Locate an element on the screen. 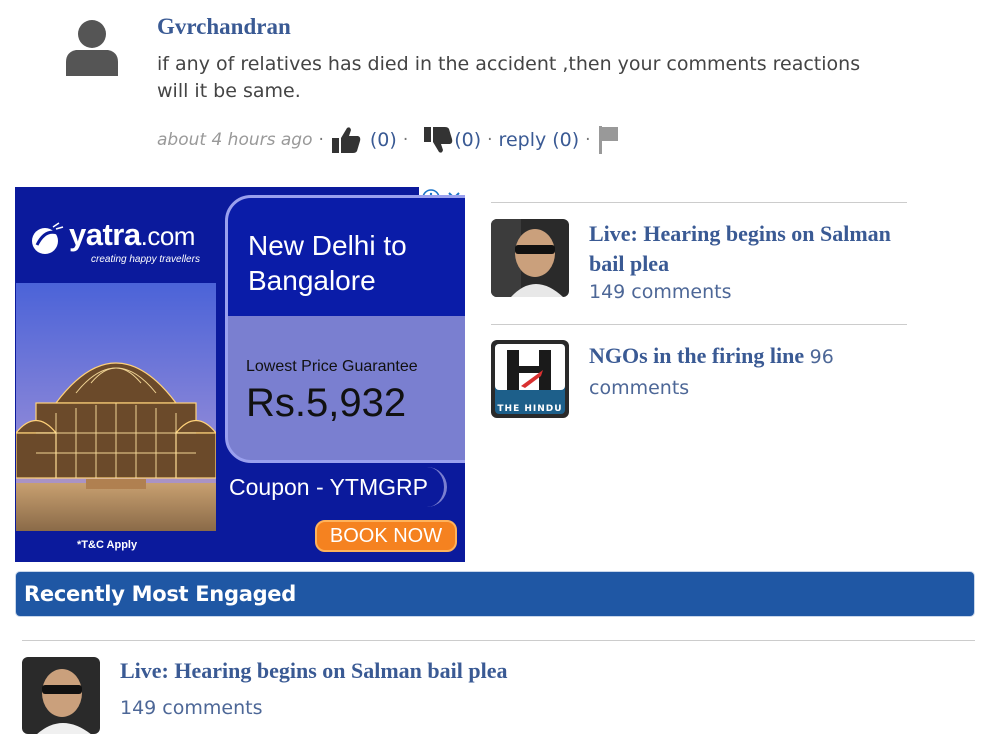 This screenshot has width=991, height=734. section-header: Recently Most Engaged is located at coordinates (495, 594).